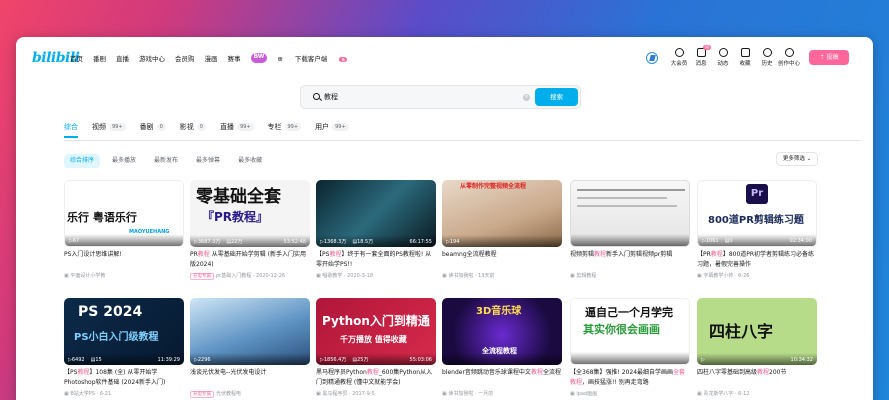 This screenshot has height=400, width=889. Describe the element at coordinates (718, 276) in the screenshot. I see `author-name: 字幕教学小帅` at that location.